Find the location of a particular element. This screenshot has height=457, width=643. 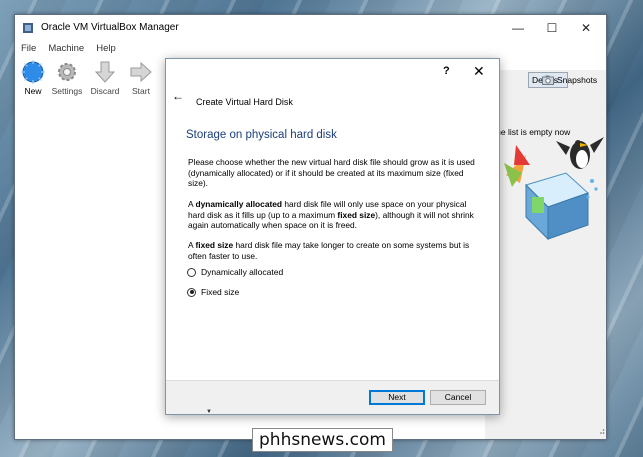

radio-label-dynamic: Dynamically allocated is located at coordinates (242, 272).